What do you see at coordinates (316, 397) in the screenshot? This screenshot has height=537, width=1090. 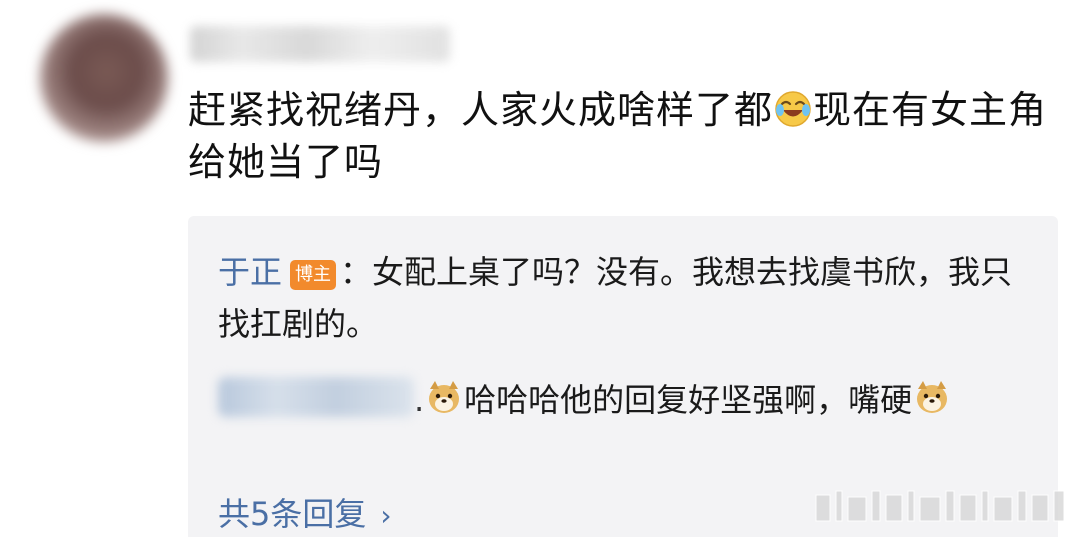 I see `blurred-reply-author` at bounding box center [316, 397].